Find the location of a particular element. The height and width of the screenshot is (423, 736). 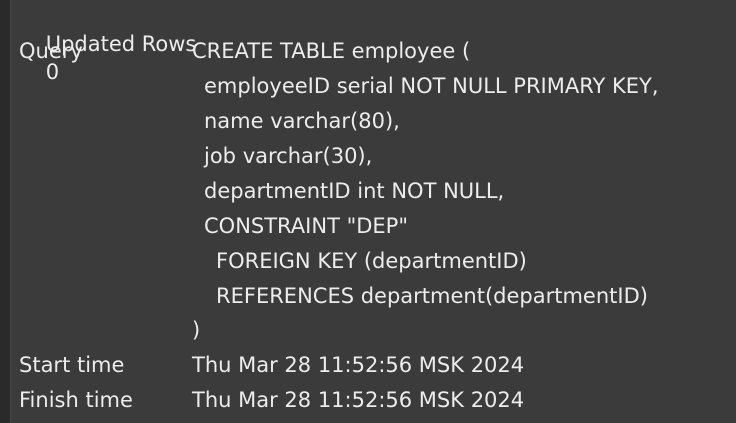

query-line: employeeID serial NOT NULL PRIMARY KEY, is located at coordinates (431, 86).